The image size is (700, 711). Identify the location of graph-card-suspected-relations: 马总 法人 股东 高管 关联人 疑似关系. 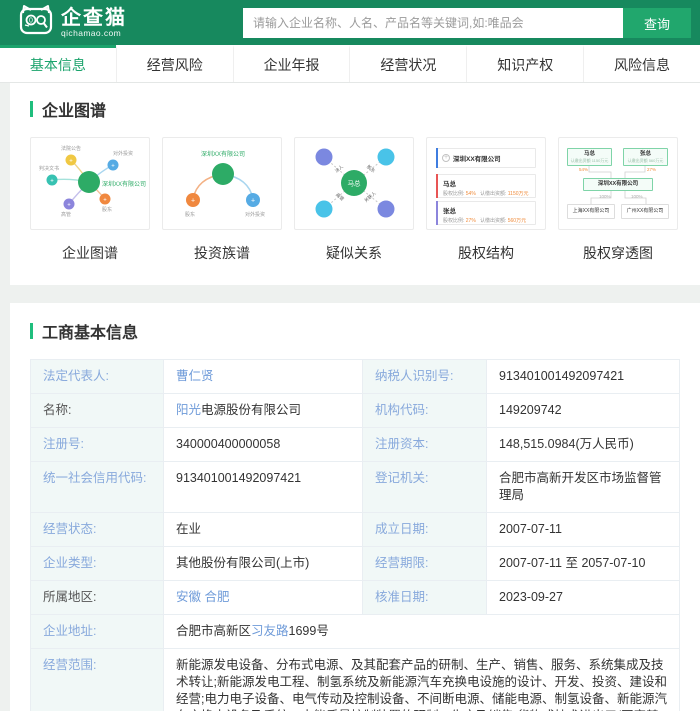
(354, 200).